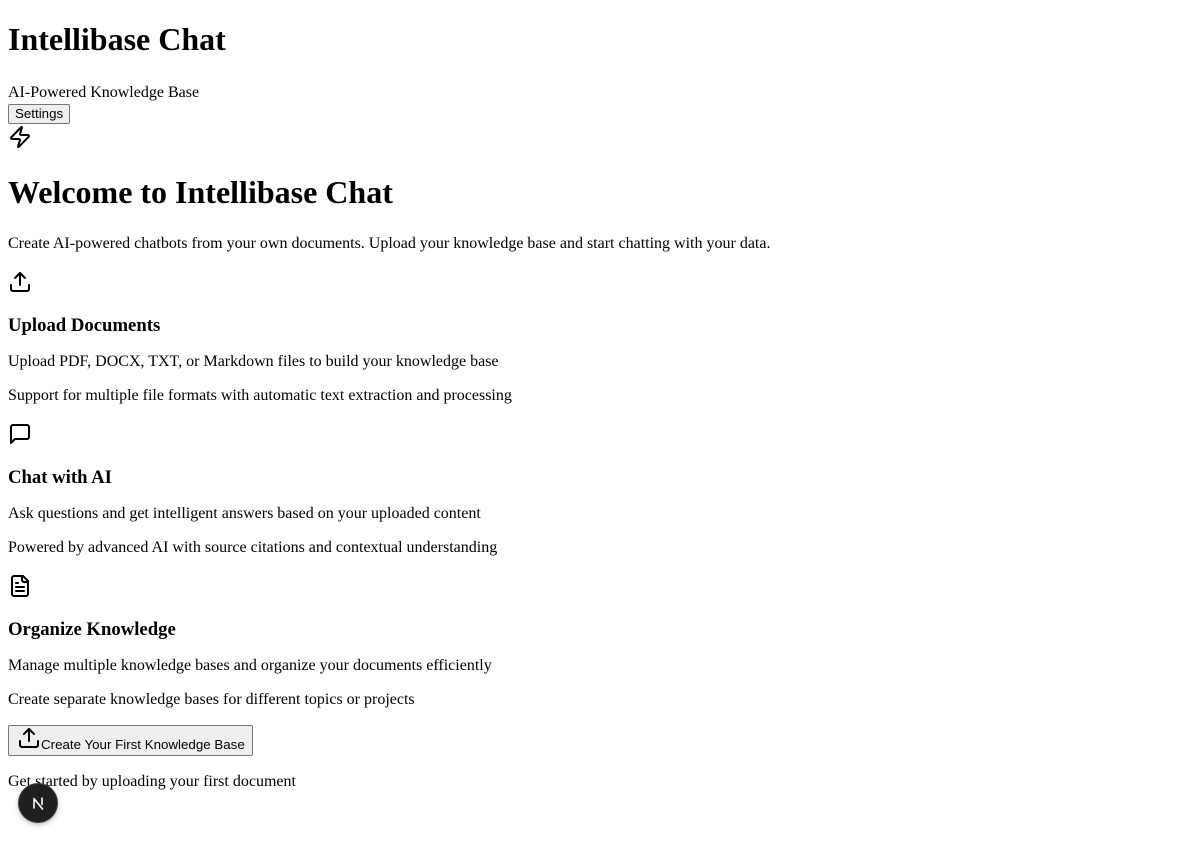 The height and width of the screenshot is (841, 1200). I want to click on app-title: Intellibase Chat, so click(117, 39).